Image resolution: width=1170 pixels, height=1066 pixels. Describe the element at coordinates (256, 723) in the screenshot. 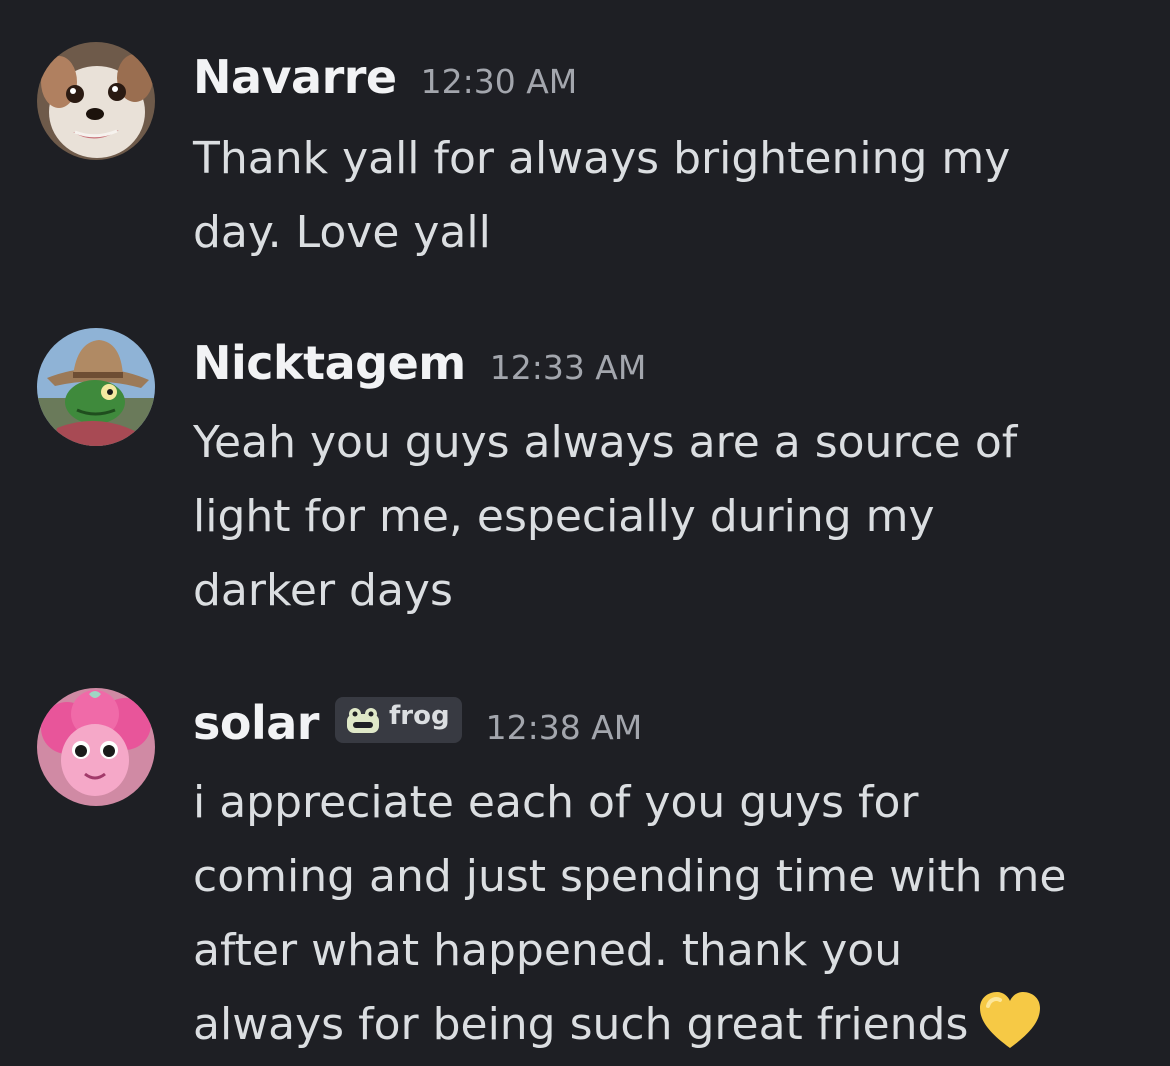

I see `username: solar` at that location.